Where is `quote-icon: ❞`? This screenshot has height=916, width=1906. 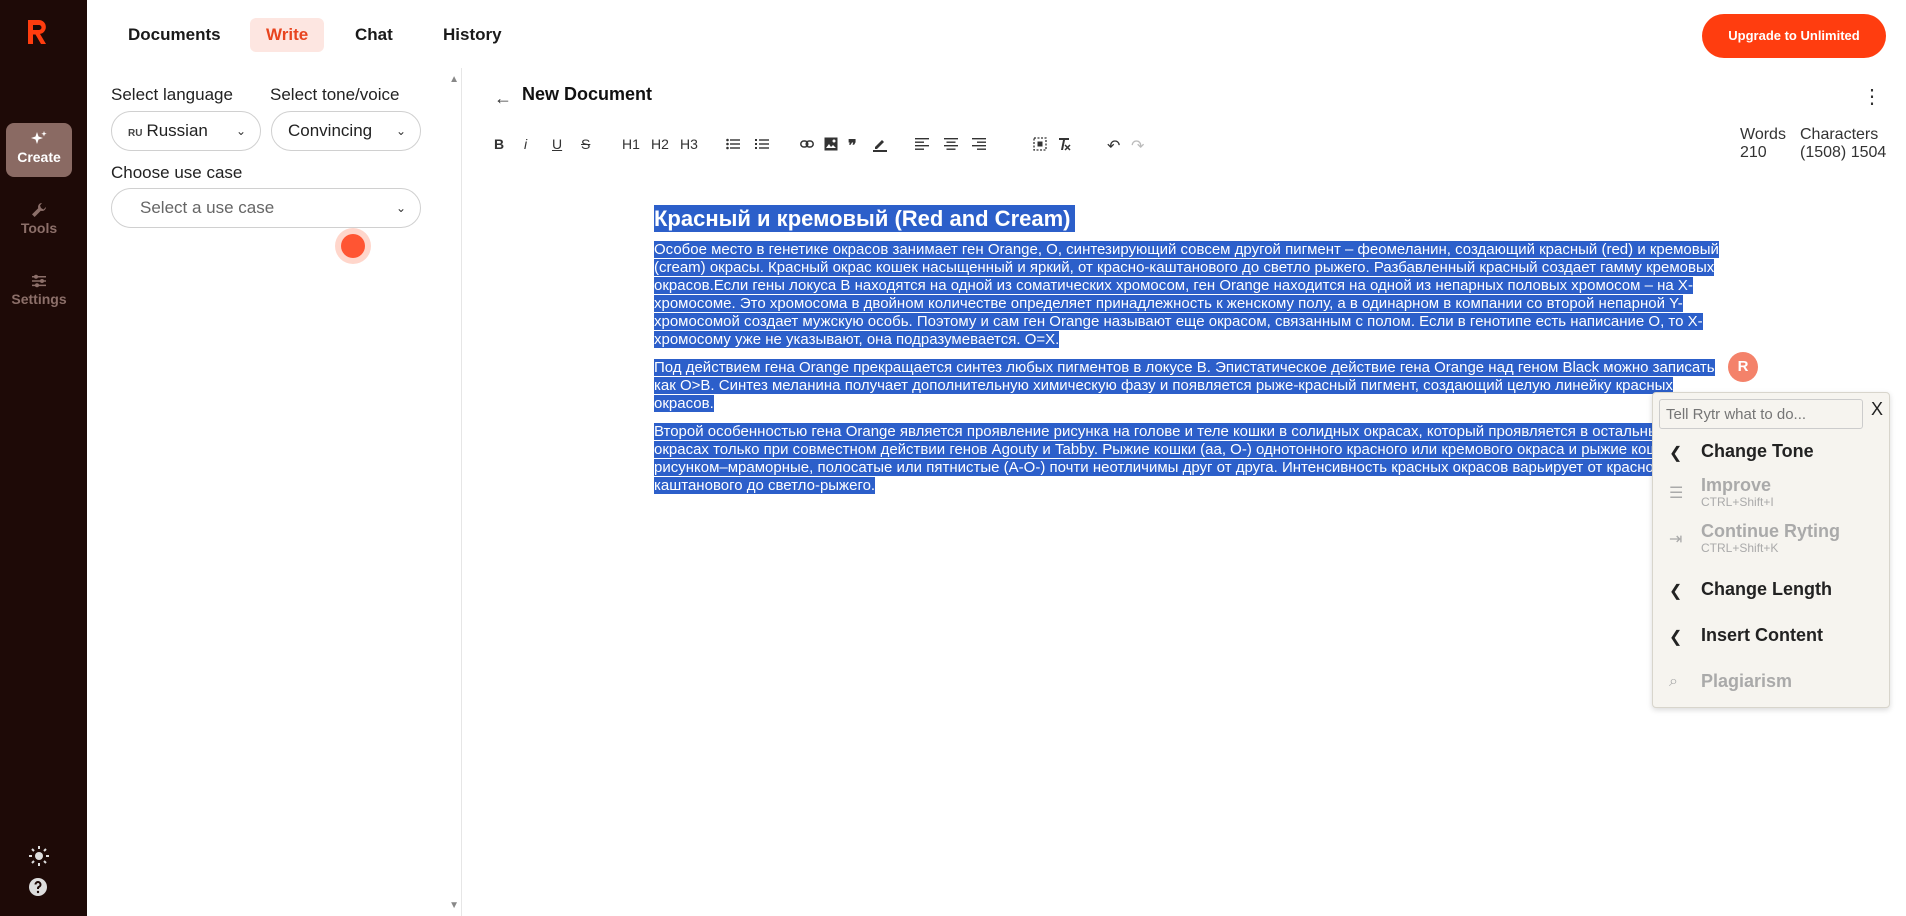 quote-icon: ❞ is located at coordinates (852, 146).